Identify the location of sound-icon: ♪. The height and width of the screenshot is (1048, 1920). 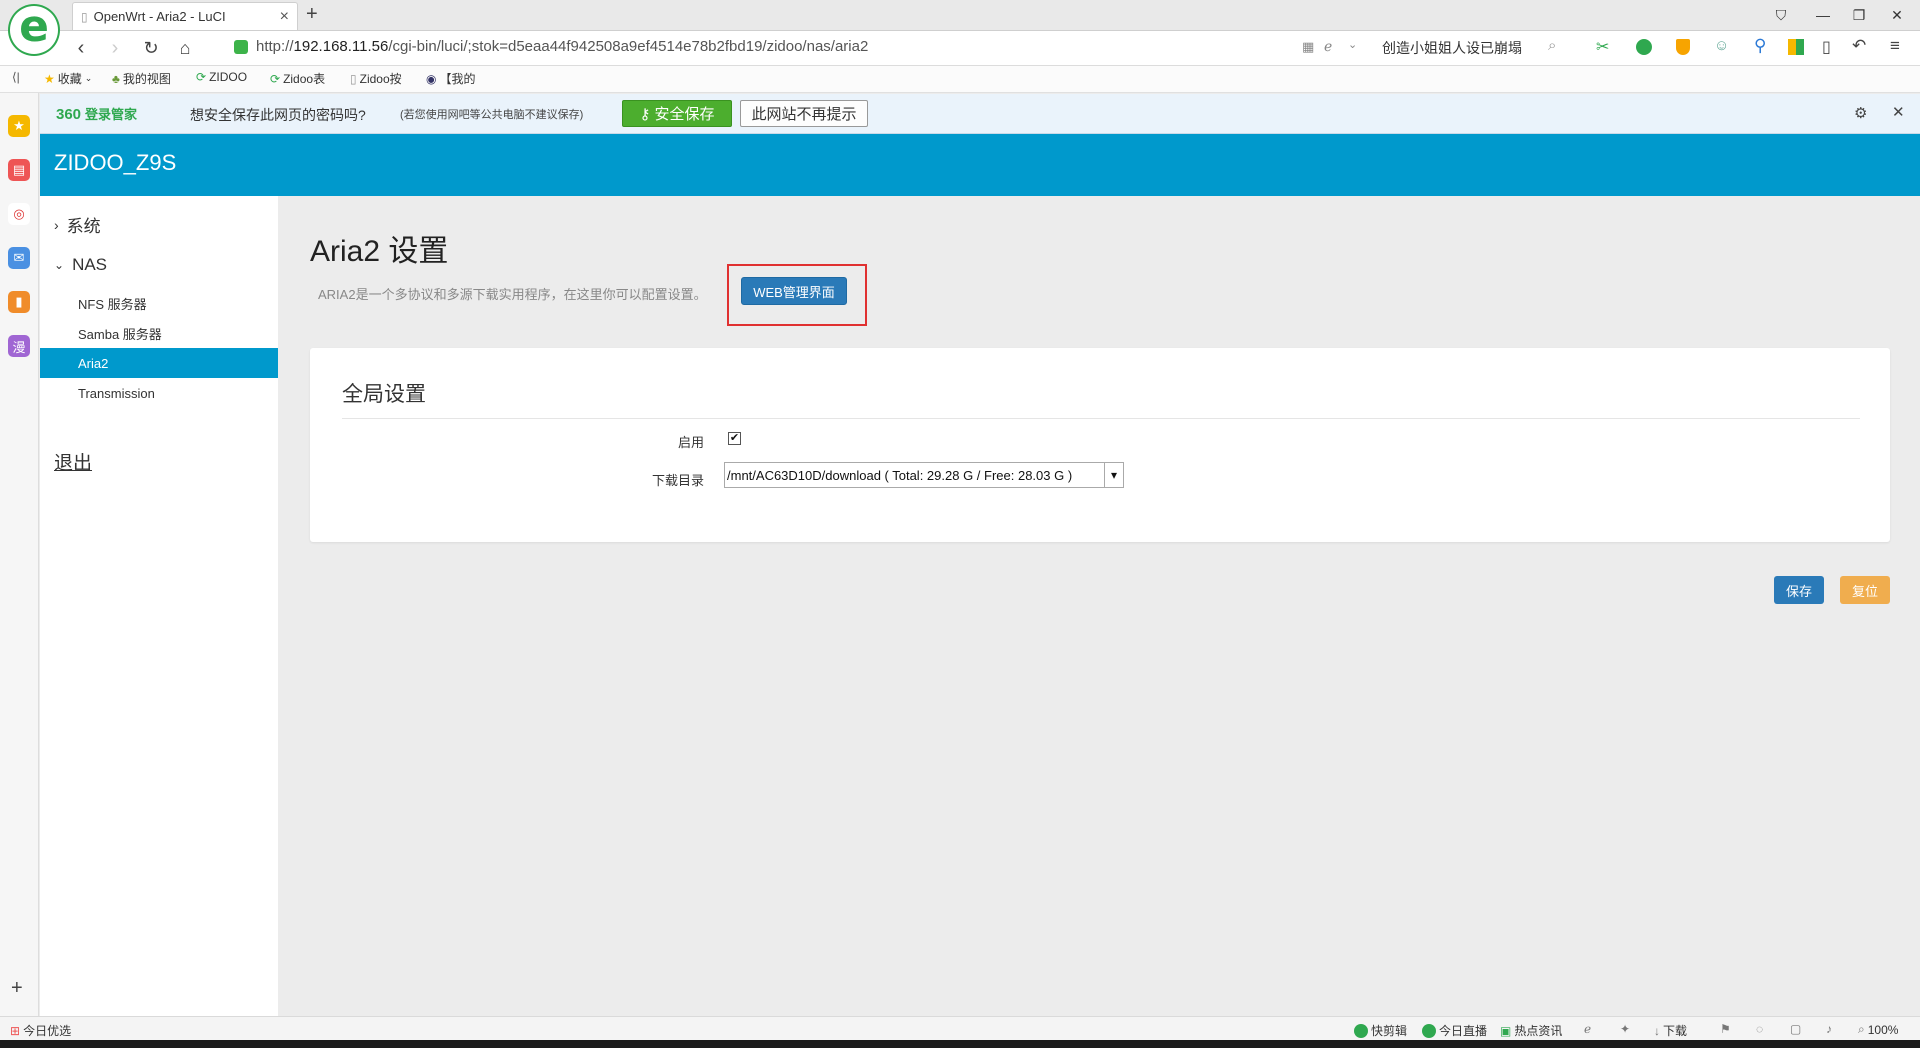
(1829, 1029).